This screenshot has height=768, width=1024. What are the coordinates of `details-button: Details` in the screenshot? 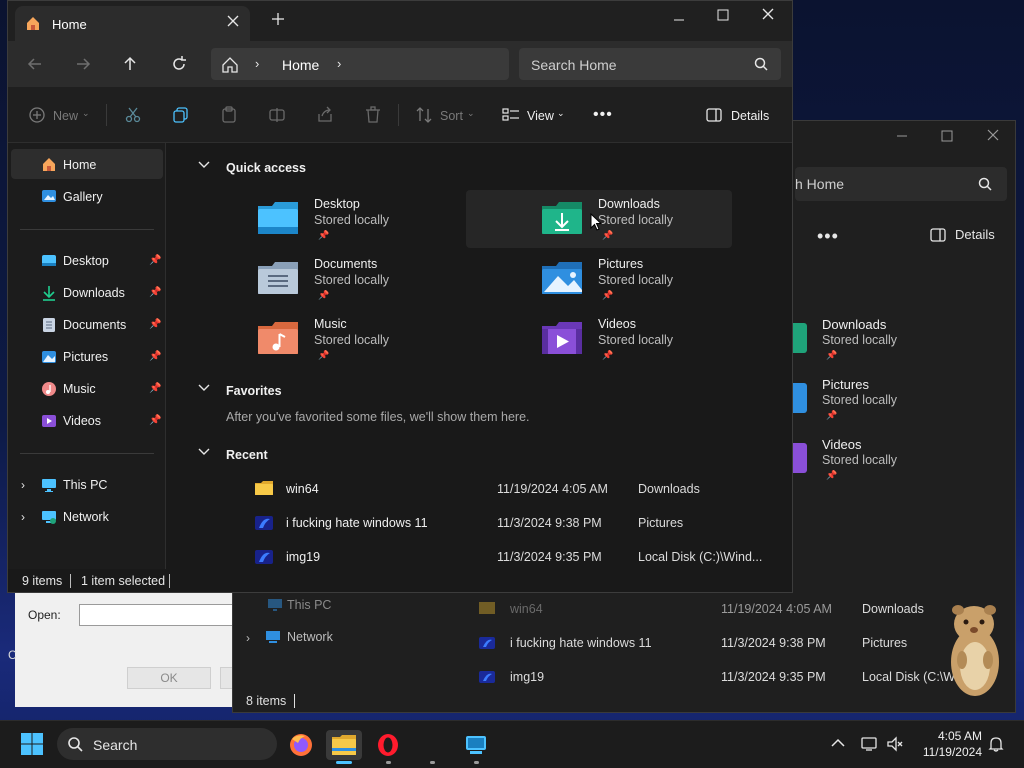 It's located at (750, 116).